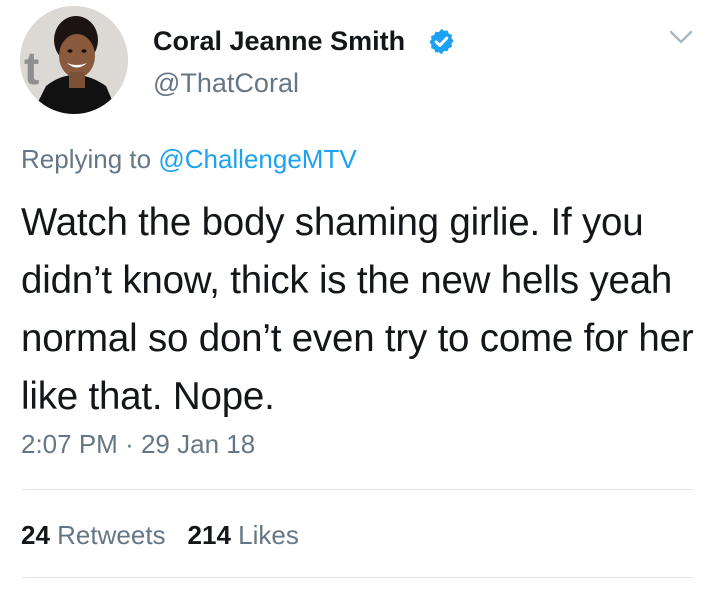  What do you see at coordinates (257, 159) in the screenshot?
I see `reply-mention-link: @ChallengeMTV` at bounding box center [257, 159].